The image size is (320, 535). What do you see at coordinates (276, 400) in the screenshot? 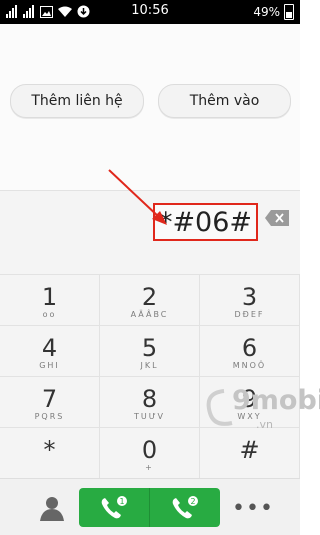
I see `watermark-brand: 9mobi` at bounding box center [276, 400].